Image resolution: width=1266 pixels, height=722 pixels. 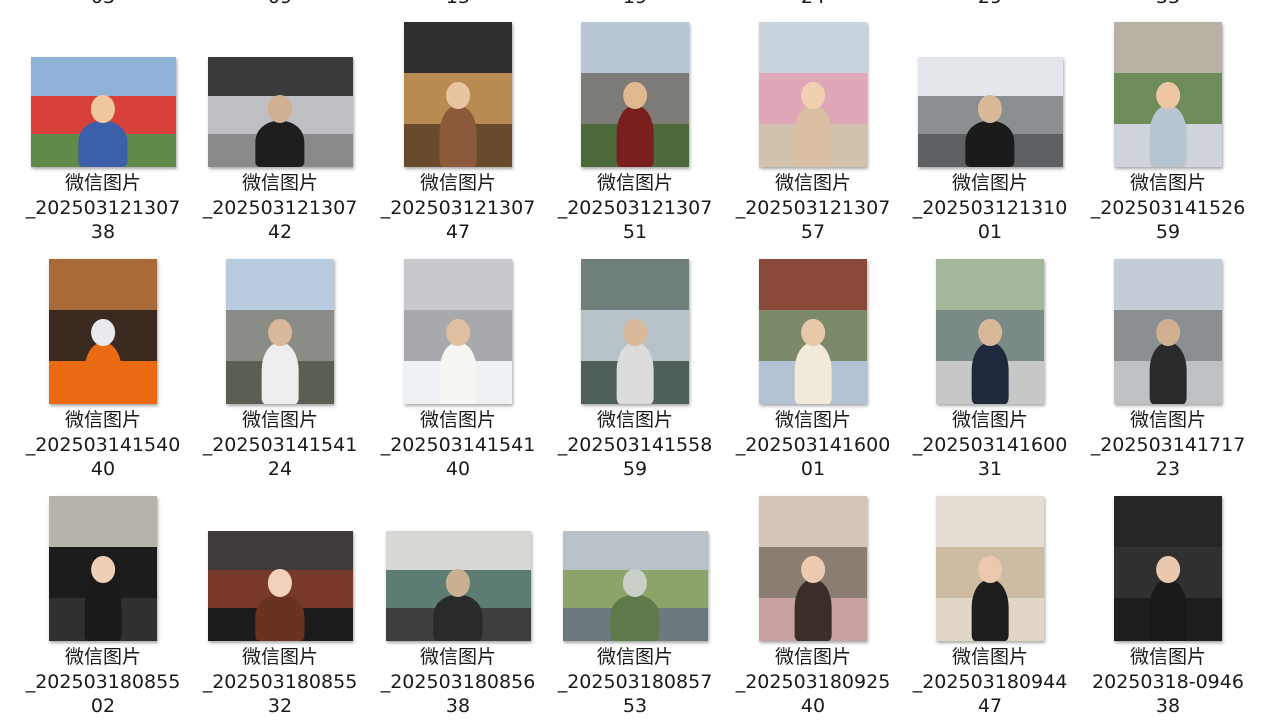 What do you see at coordinates (635, 445) in the screenshot?
I see `file-name-label: 微信图片 _202503141558 59` at bounding box center [635, 445].